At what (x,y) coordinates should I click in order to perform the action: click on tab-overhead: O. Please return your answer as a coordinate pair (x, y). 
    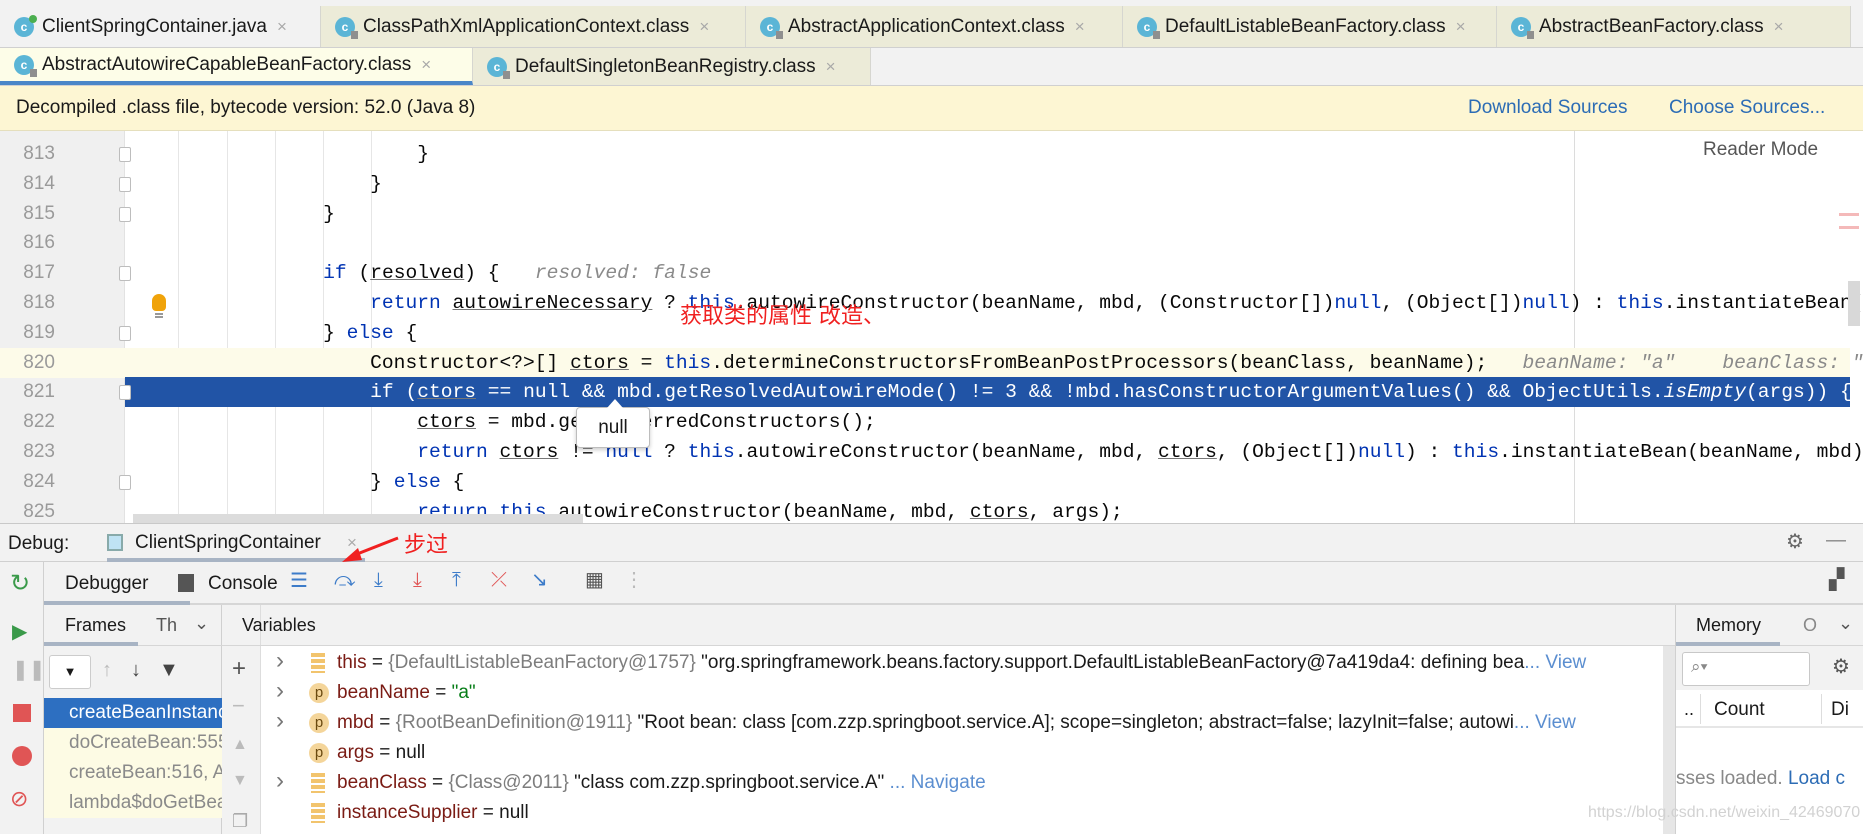
    Looking at the image, I should click on (1810, 625).